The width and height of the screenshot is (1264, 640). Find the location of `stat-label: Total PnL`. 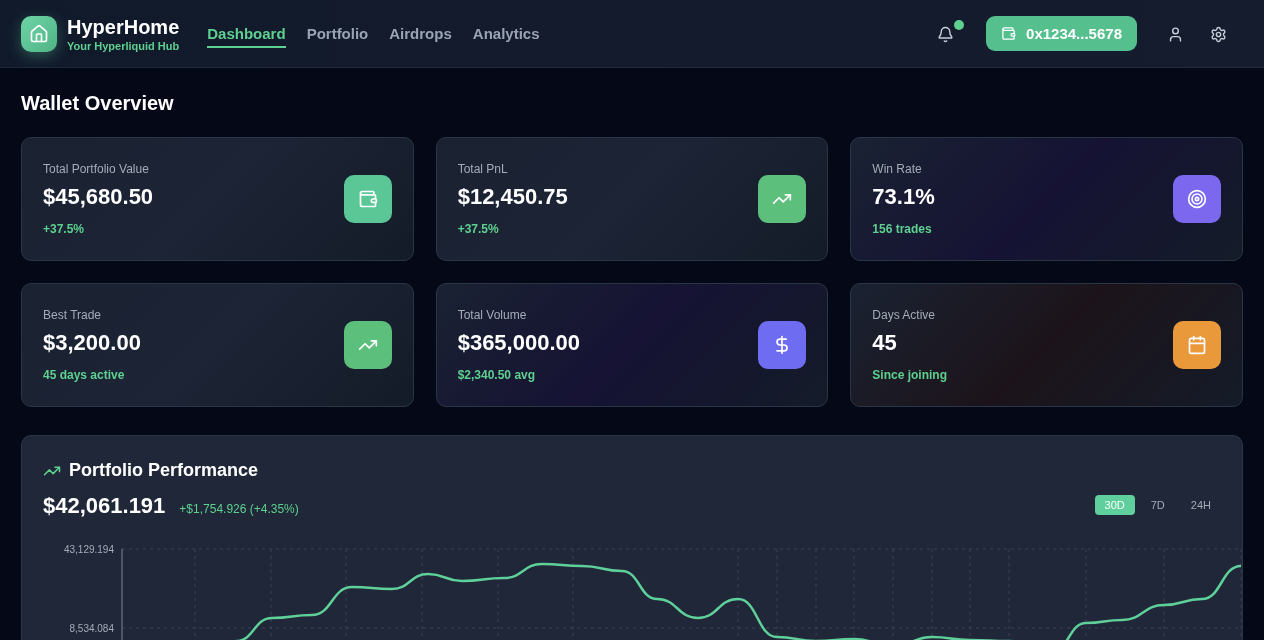

stat-label: Total PnL is located at coordinates (483, 169).